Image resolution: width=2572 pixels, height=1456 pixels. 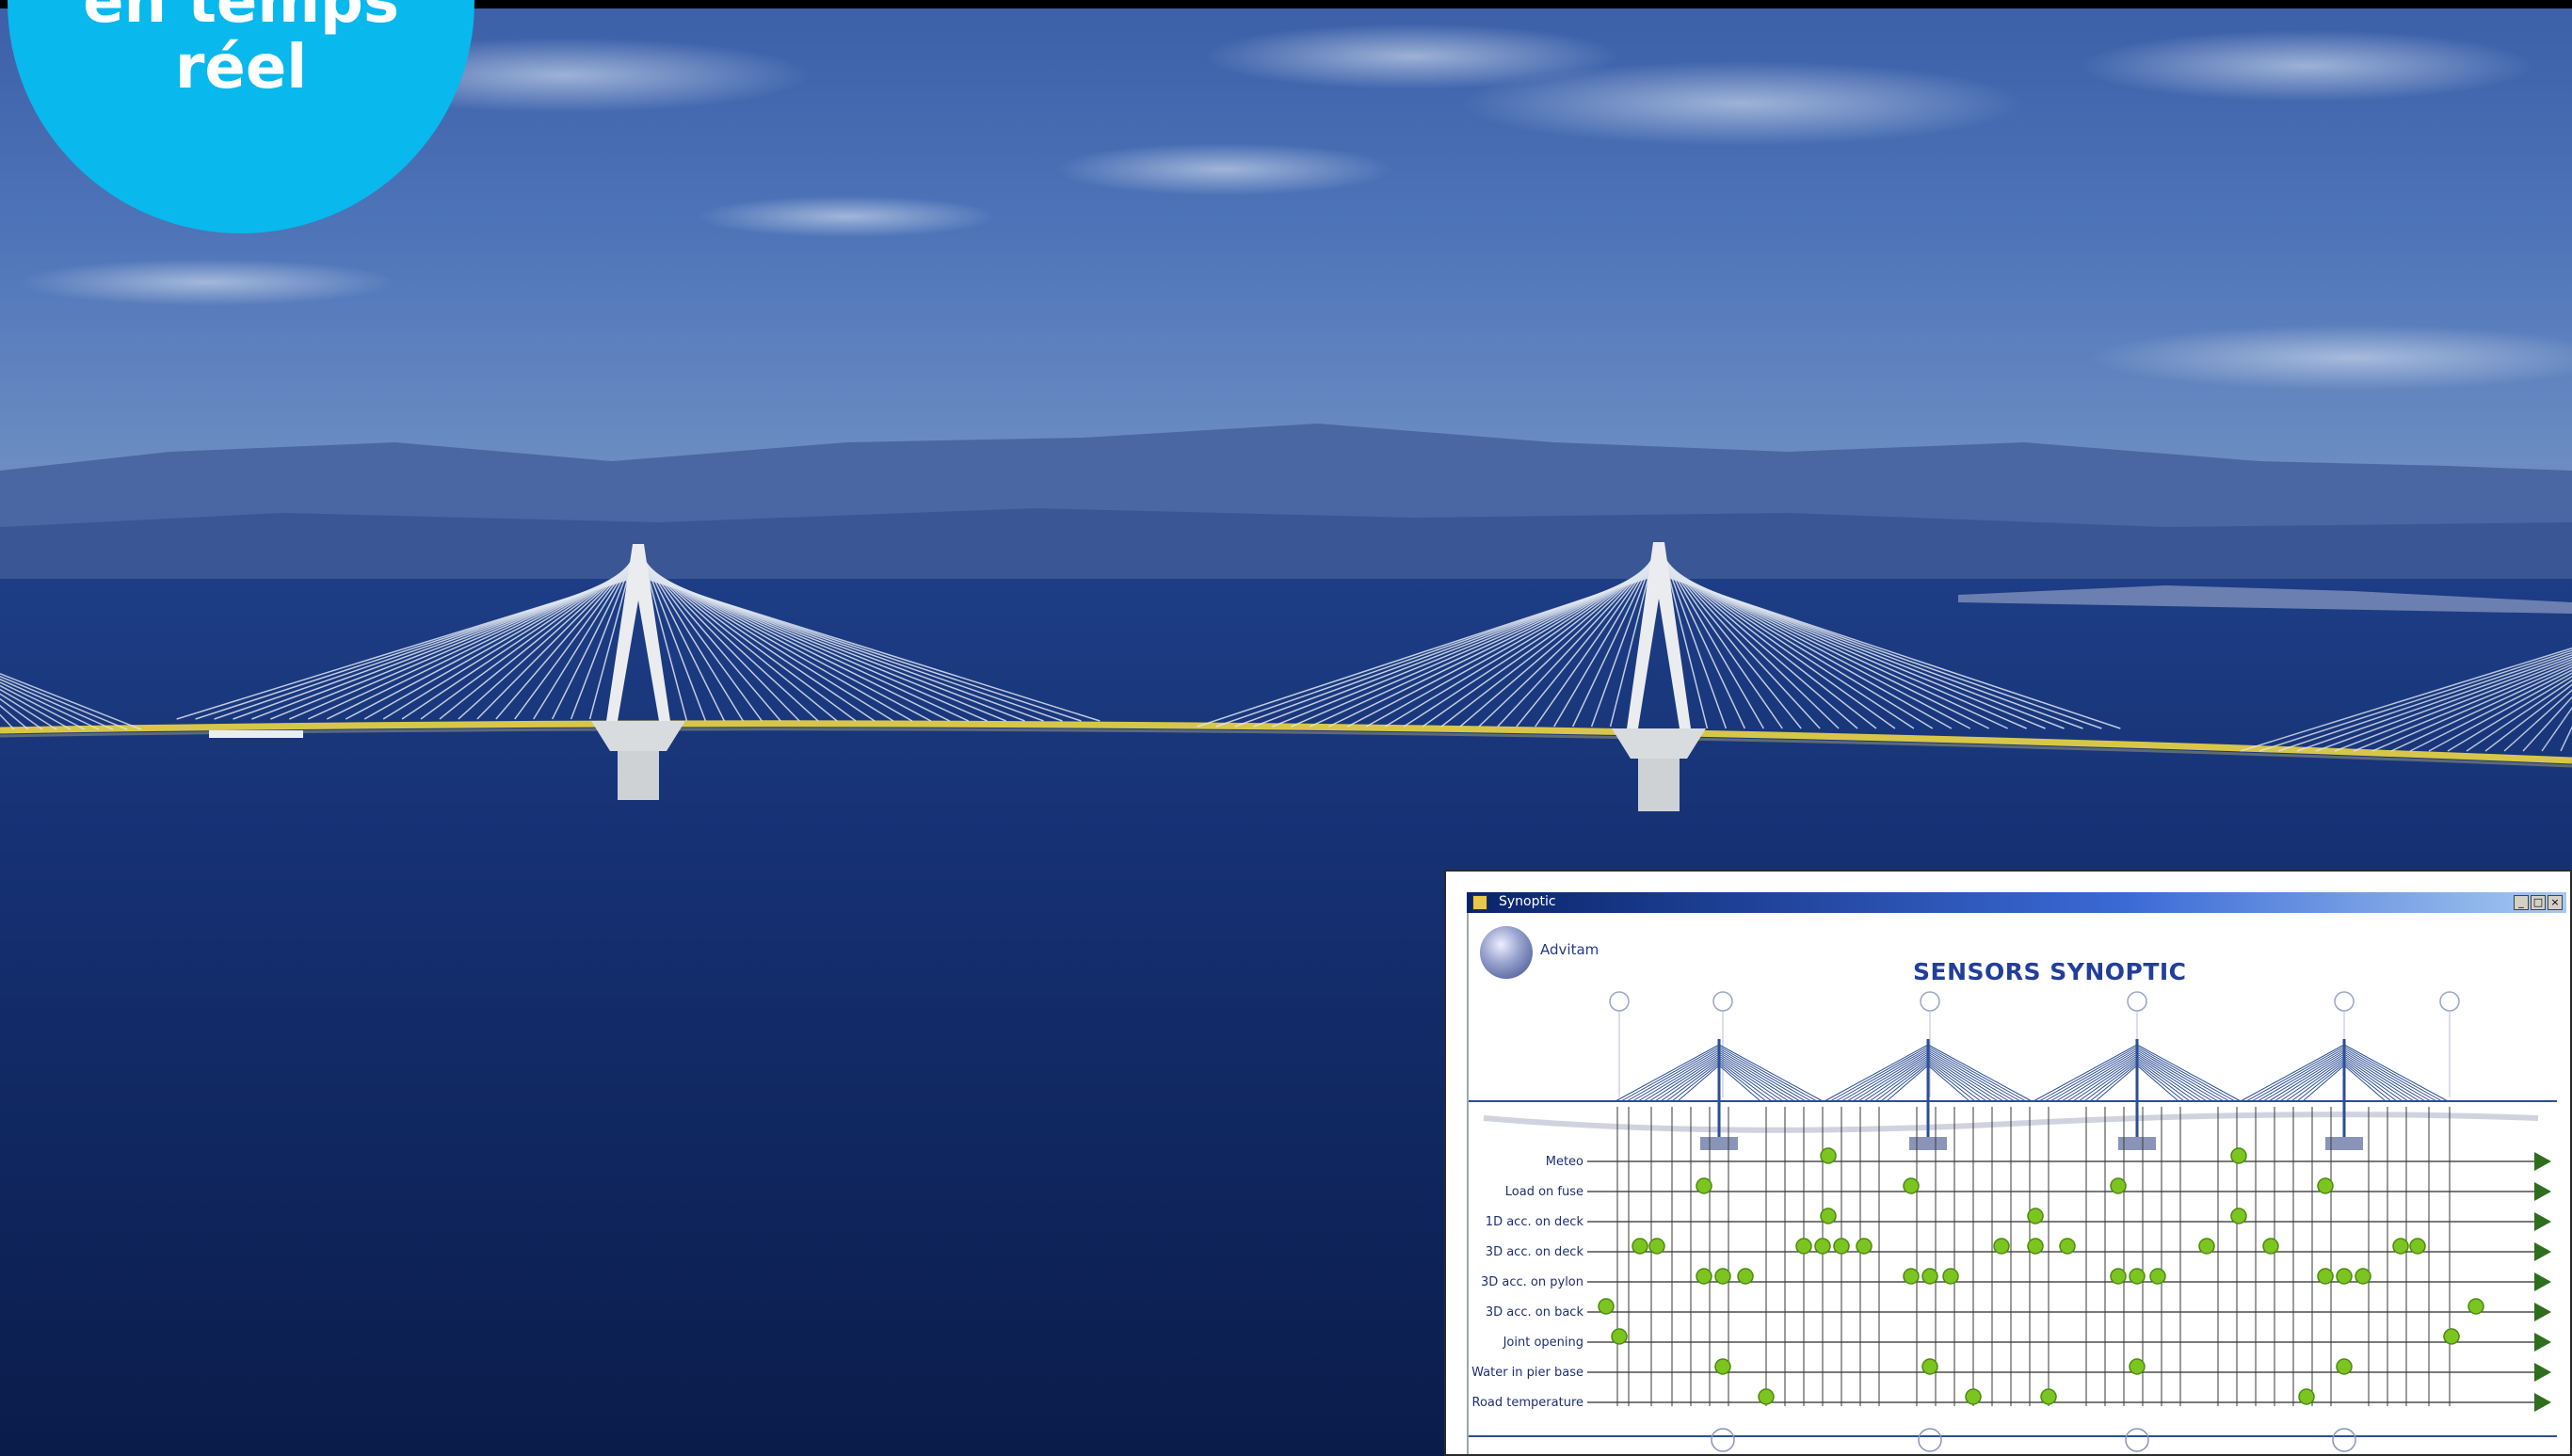 I want to click on row-label-3d-deck: 3D acc. on deck, so click(x=1534, y=1252).